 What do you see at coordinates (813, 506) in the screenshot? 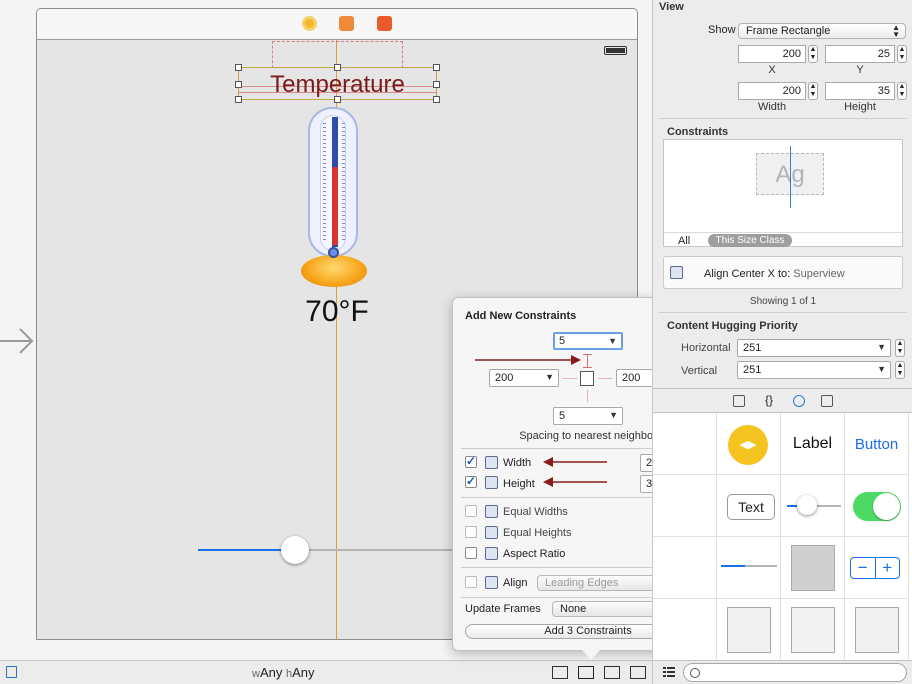
I see `library-item-slider` at bounding box center [813, 506].